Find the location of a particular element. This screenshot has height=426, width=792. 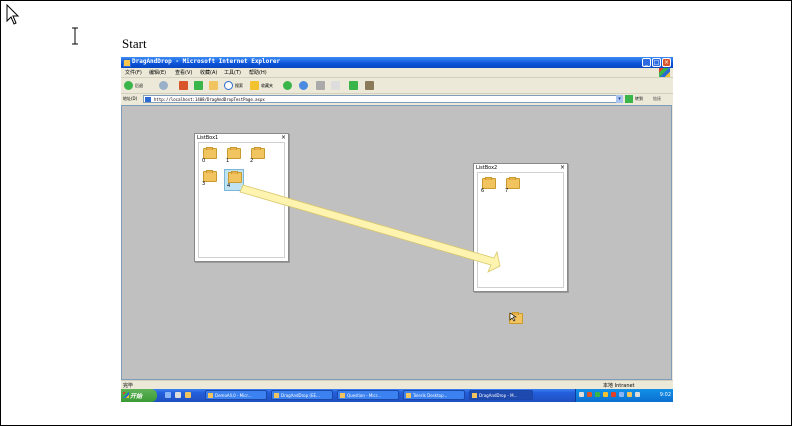

system-tray: 9:02 is located at coordinates (624, 395).